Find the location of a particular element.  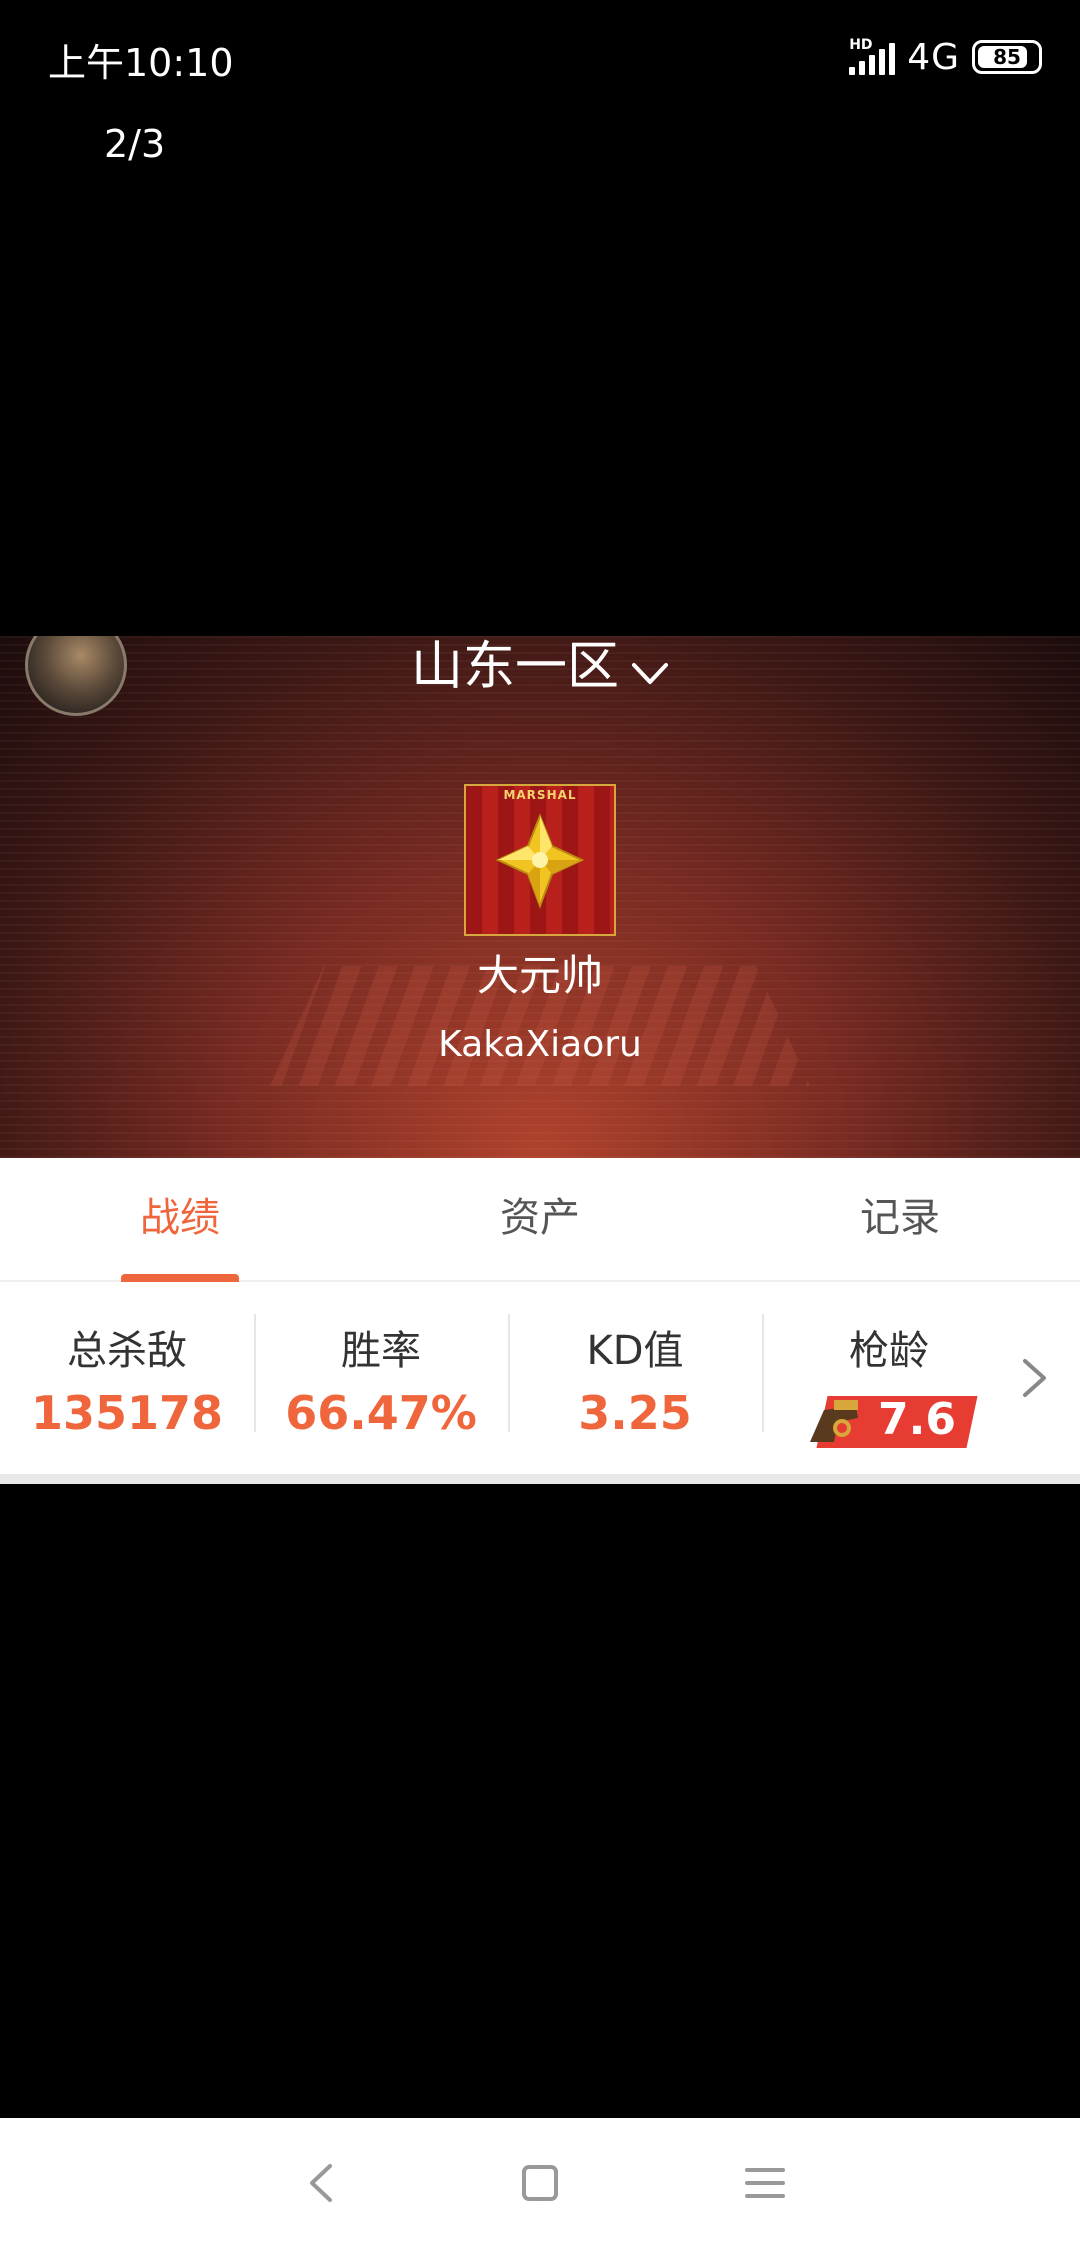

rank-badge: MARSHAL is located at coordinates (540, 860).